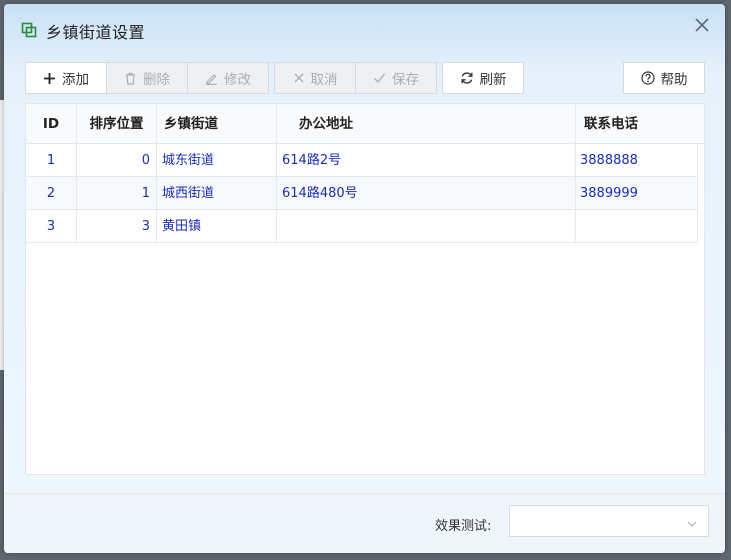 This screenshot has width=731, height=560. I want to click on cell-id: 2, so click(51, 193).